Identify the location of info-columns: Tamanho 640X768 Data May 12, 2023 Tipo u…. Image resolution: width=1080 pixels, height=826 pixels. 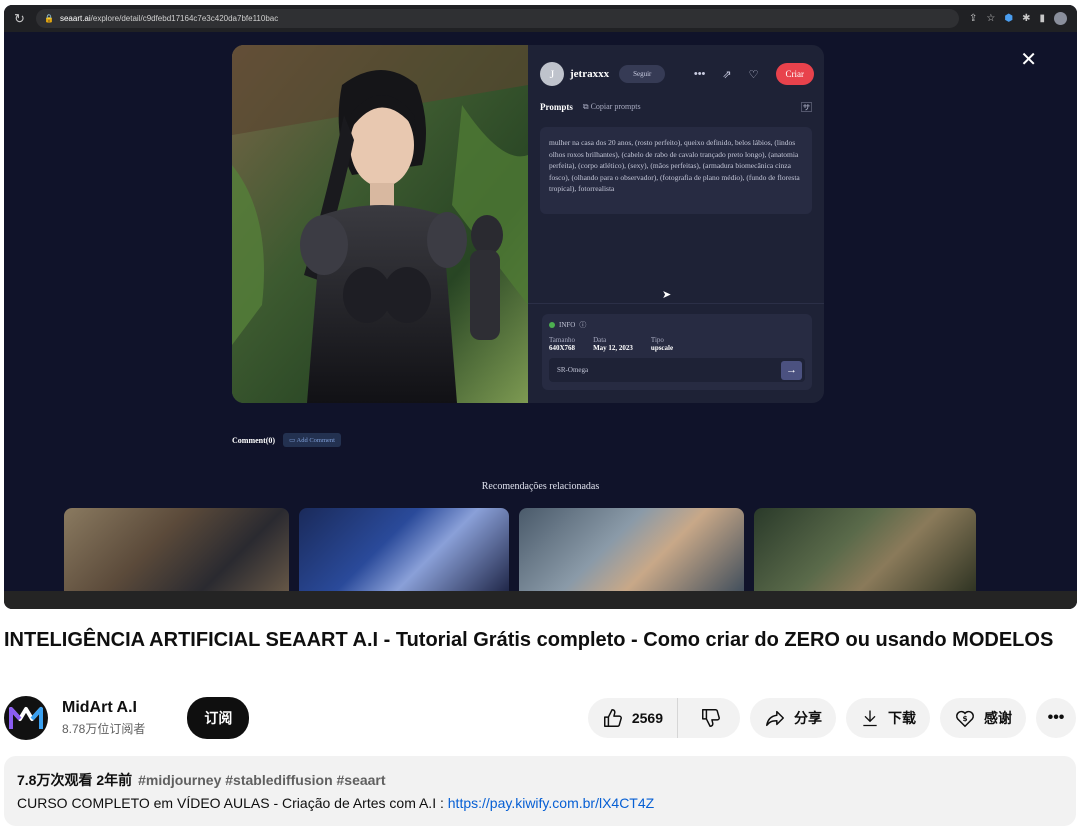
(677, 344).